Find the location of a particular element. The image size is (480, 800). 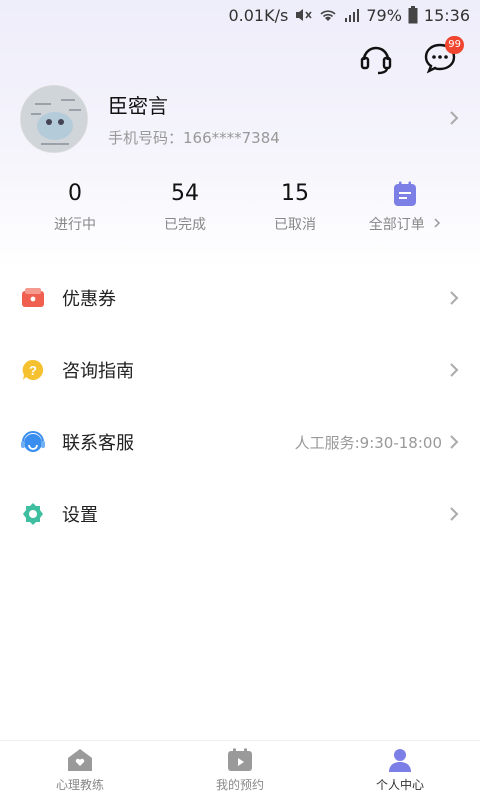

battery-percent: 79% is located at coordinates (384, 15).